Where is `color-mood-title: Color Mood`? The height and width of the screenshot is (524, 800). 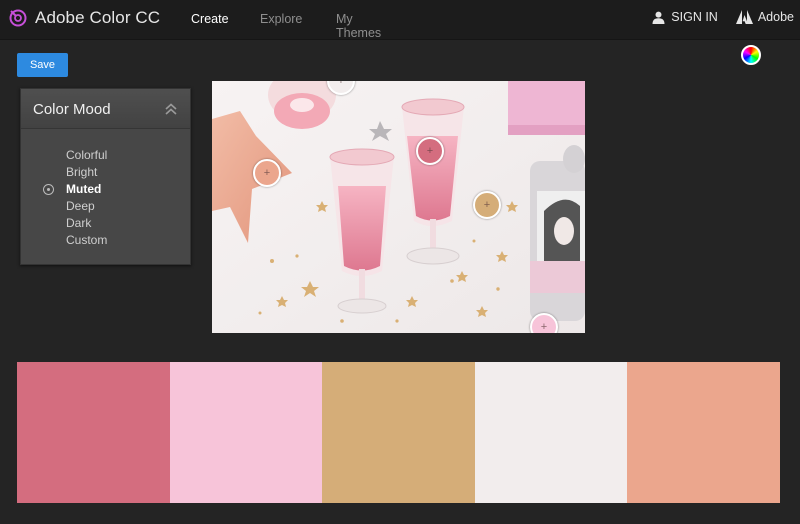
color-mood-title: Color Mood is located at coordinates (72, 109).